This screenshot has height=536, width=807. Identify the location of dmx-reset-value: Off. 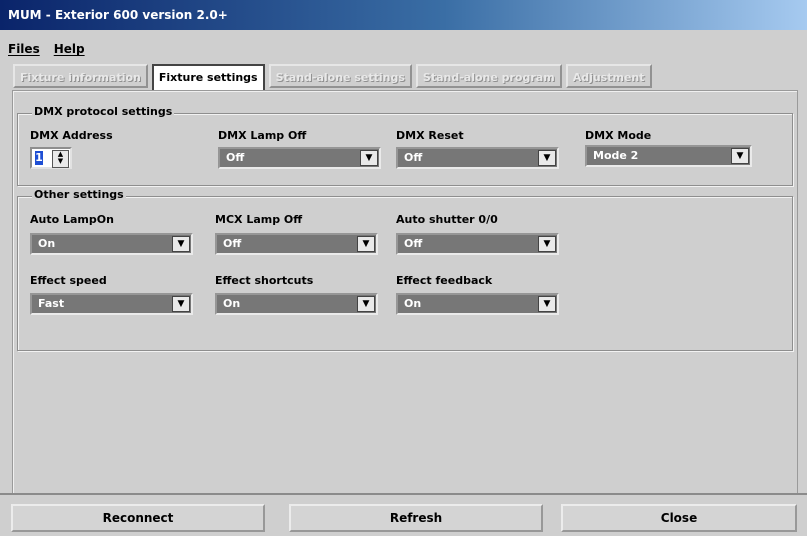
(413, 157).